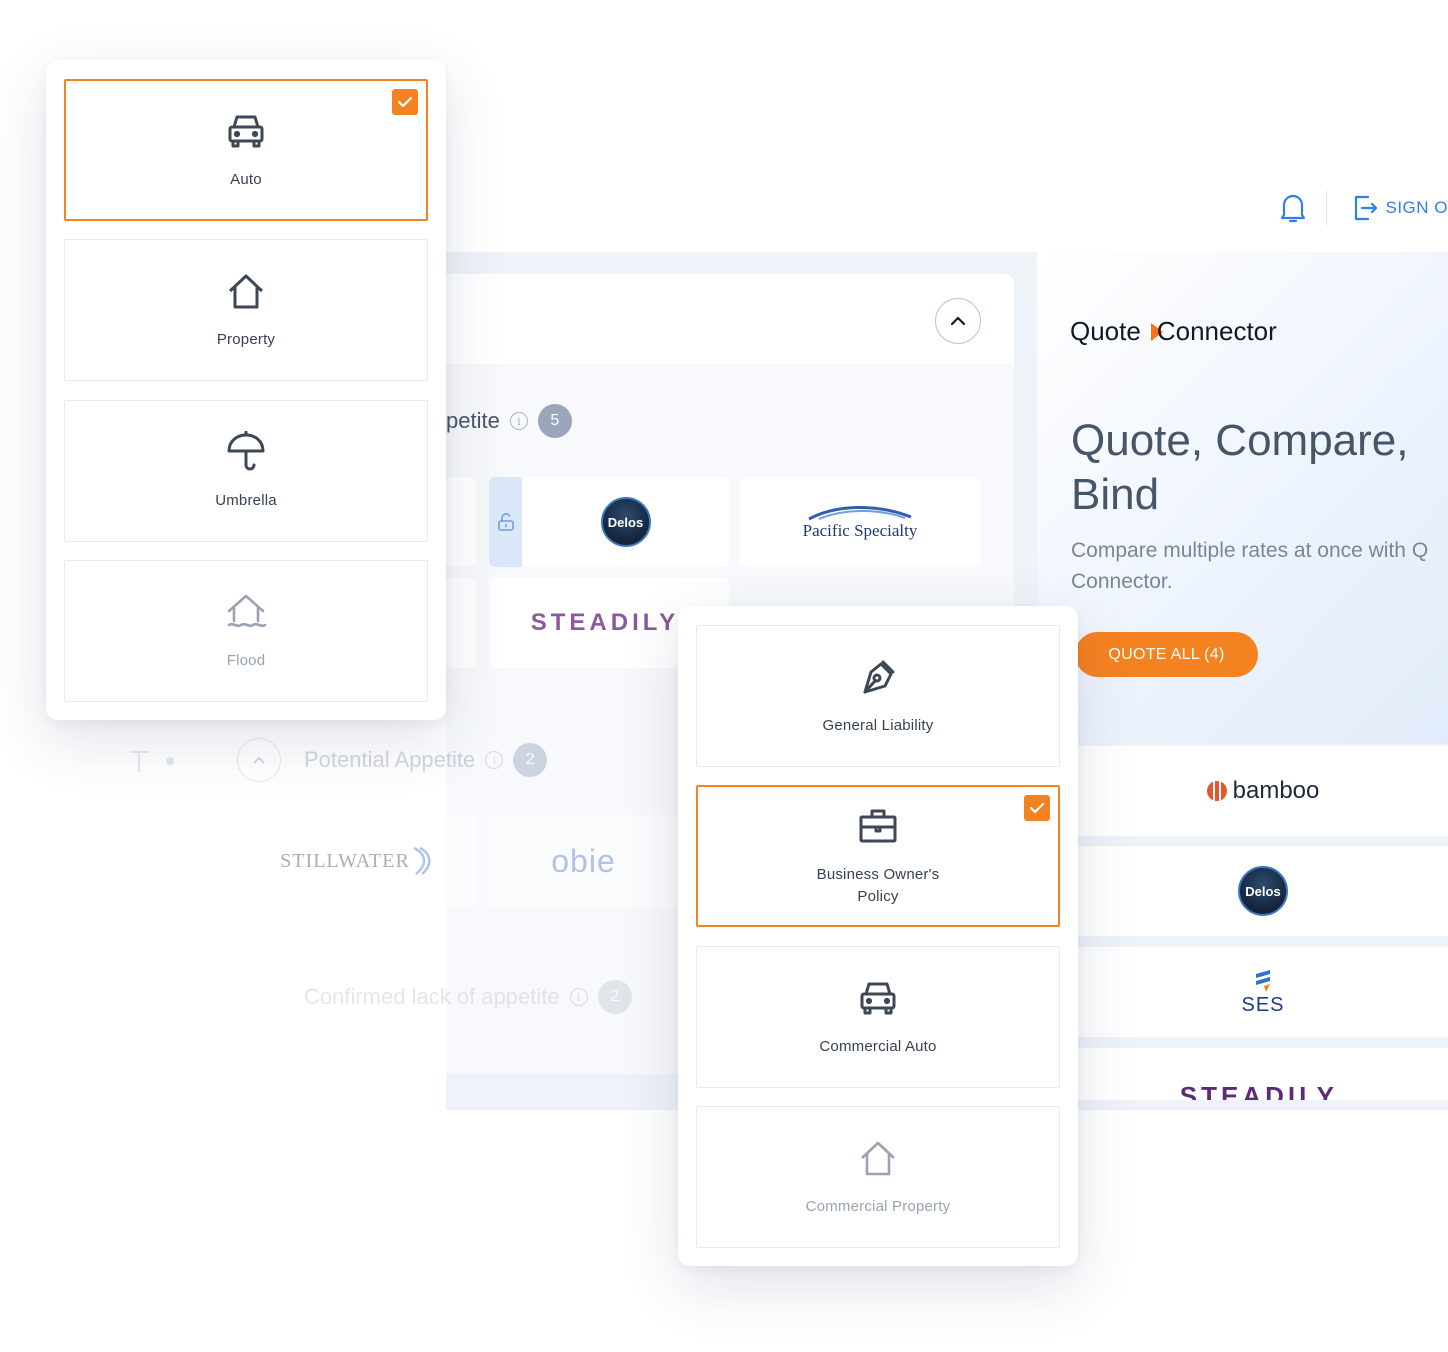 The image size is (1448, 1352). What do you see at coordinates (860, 513) in the screenshot?
I see `pacific-wave-icon` at bounding box center [860, 513].